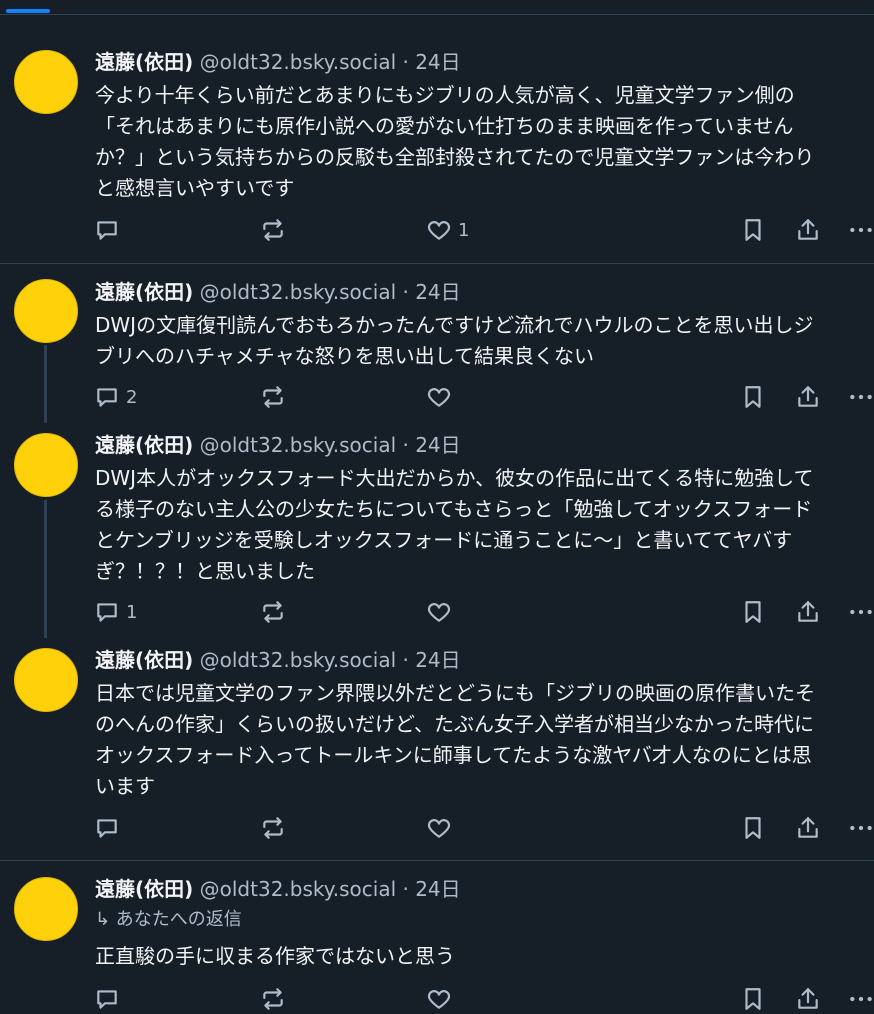  Describe the element at coordinates (453, 755) in the screenshot. I see `post-text-line: オックスフォード入ってトールキンに師事してたような激ヤバ才人なのにとは思` at that location.